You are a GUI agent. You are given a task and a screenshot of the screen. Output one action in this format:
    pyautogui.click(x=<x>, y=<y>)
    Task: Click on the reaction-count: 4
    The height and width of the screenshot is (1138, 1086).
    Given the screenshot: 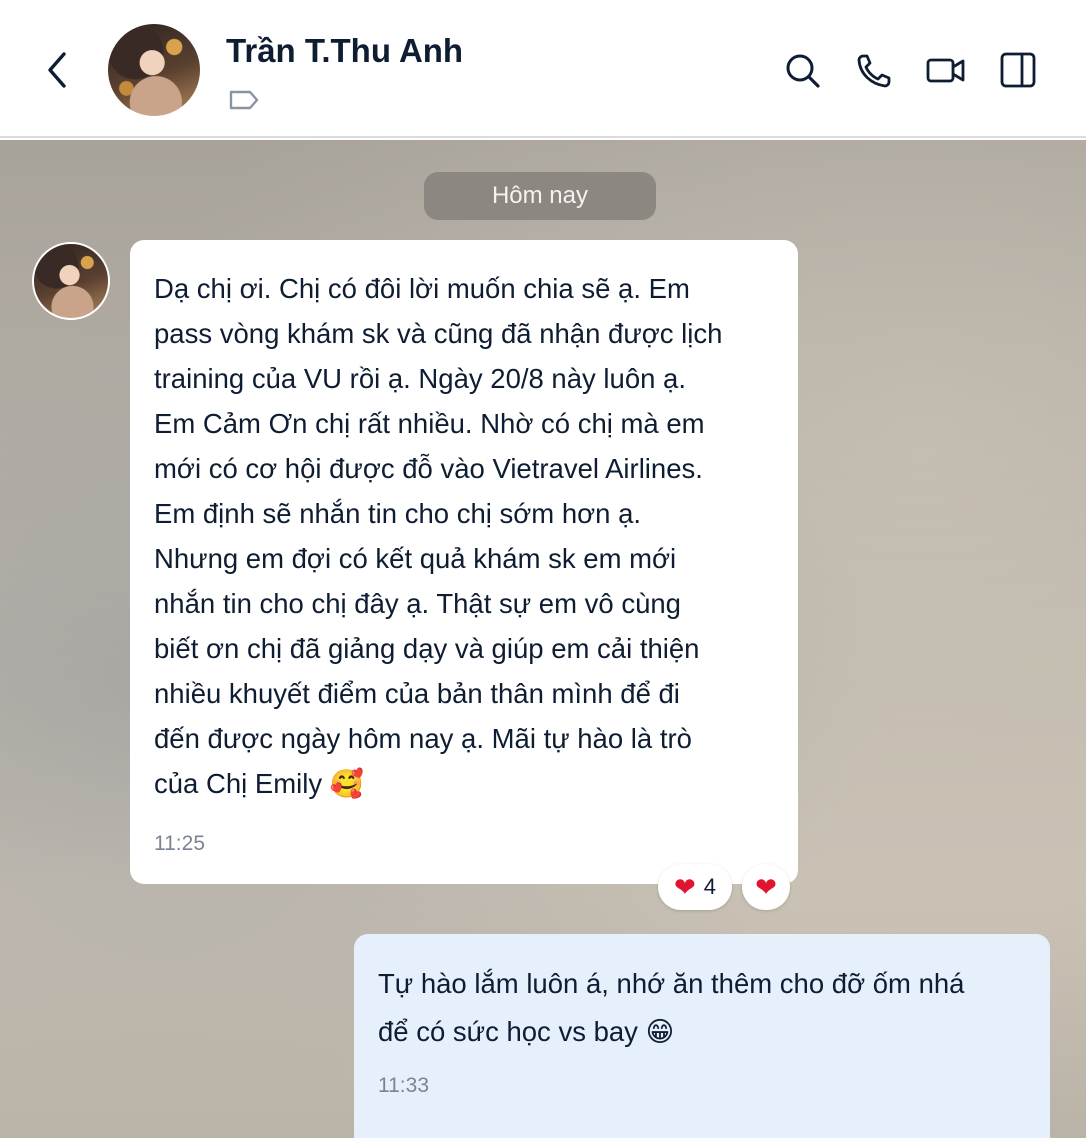 What is the action you would take?
    pyautogui.click(x=710, y=886)
    